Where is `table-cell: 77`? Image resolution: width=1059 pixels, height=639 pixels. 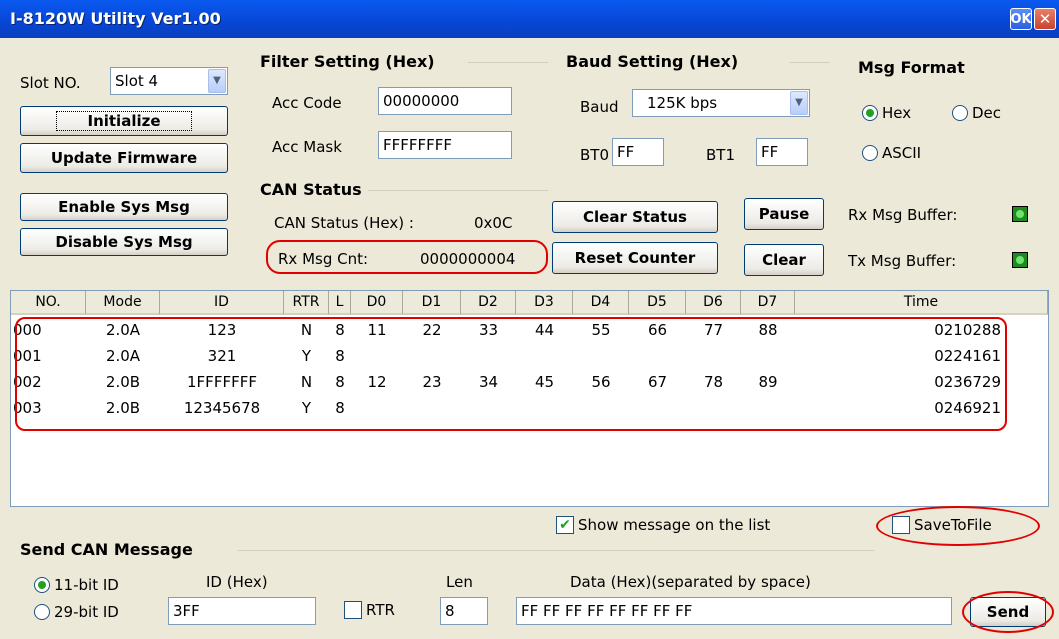
table-cell: 77 is located at coordinates (713, 330).